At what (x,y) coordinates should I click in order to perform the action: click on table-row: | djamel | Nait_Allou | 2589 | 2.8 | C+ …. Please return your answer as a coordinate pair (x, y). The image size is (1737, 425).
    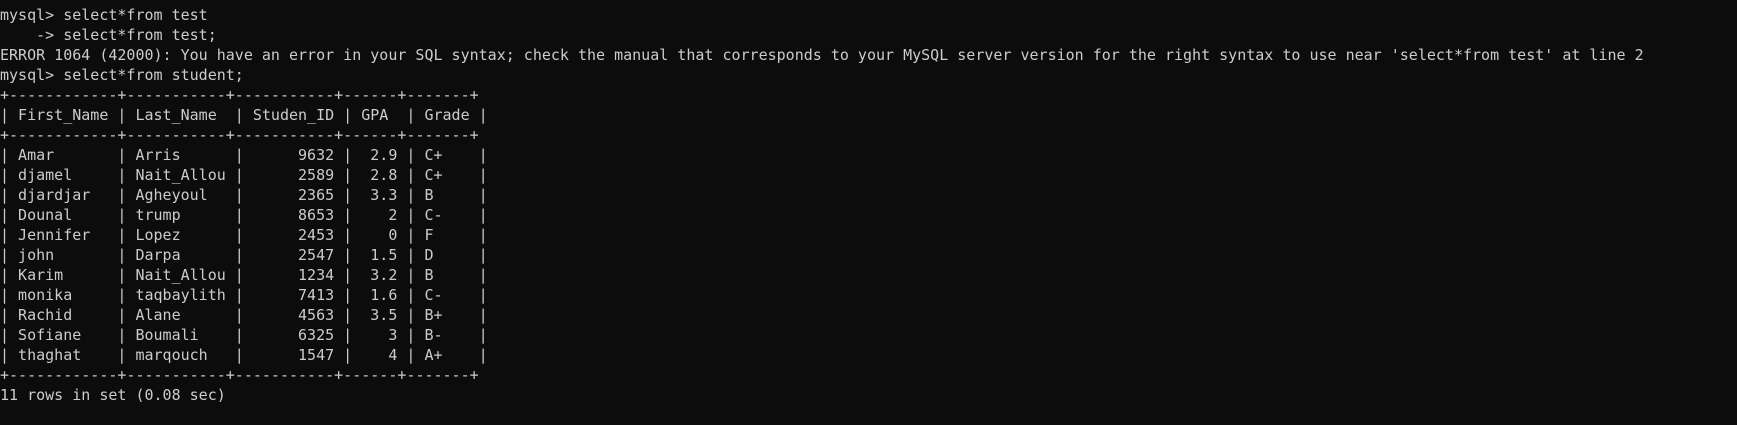
    Looking at the image, I should click on (244, 175).